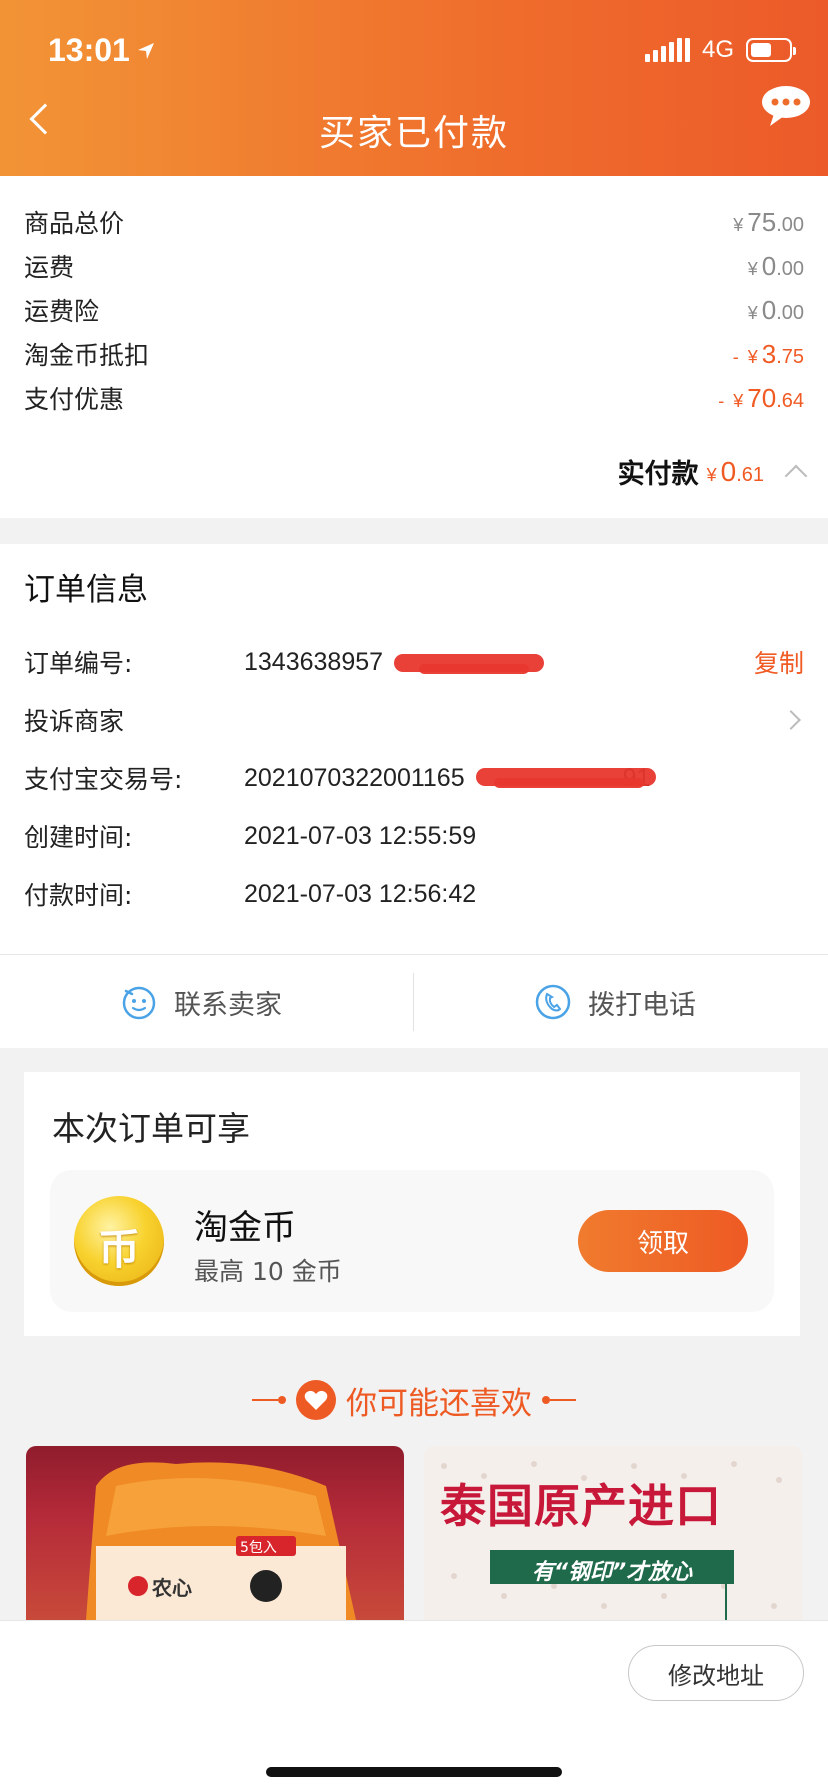 This screenshot has width=828, height=1792. What do you see at coordinates (78, 837) in the screenshot?
I see `created-time-label: 创建时间:` at bounding box center [78, 837].